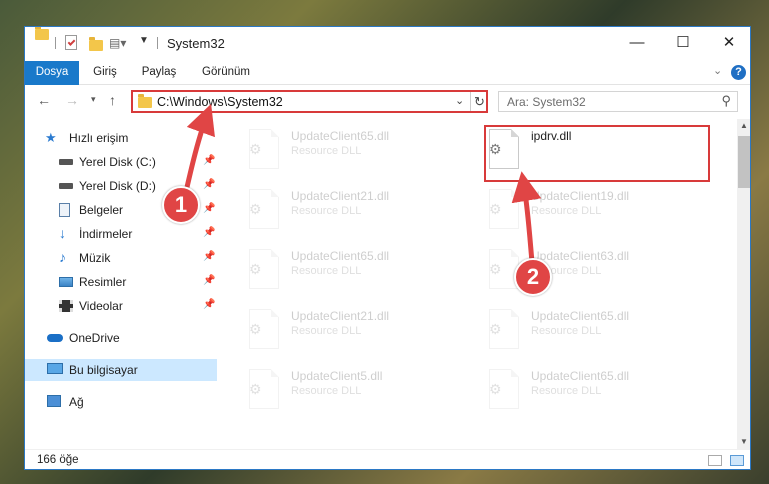 The width and height of the screenshot is (769, 484). I want to click on status-bar: 166 öğe, so click(387, 459).